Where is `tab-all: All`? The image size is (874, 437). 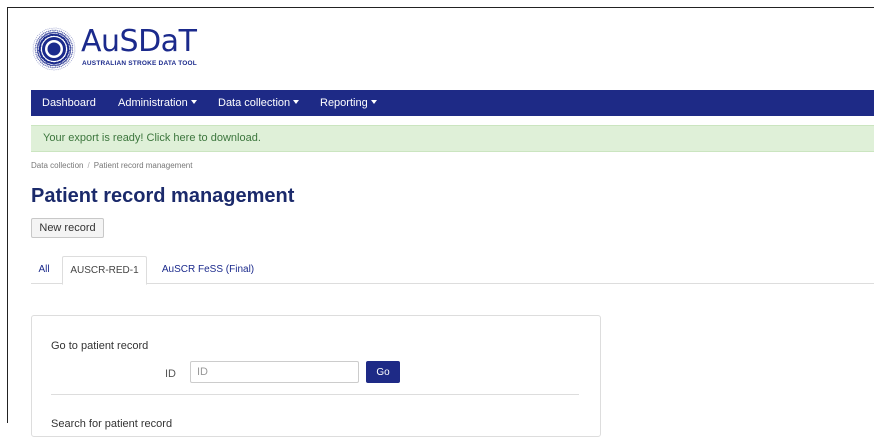 tab-all: All is located at coordinates (44, 269).